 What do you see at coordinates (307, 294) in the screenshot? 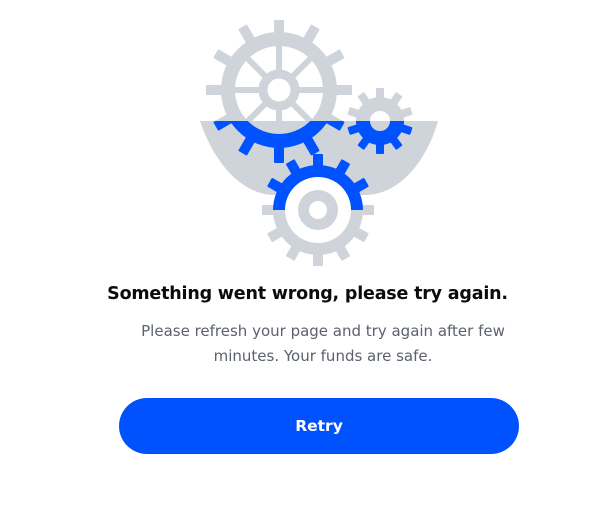
I see `error-title: Something went wrong, please try again.` at bounding box center [307, 294].